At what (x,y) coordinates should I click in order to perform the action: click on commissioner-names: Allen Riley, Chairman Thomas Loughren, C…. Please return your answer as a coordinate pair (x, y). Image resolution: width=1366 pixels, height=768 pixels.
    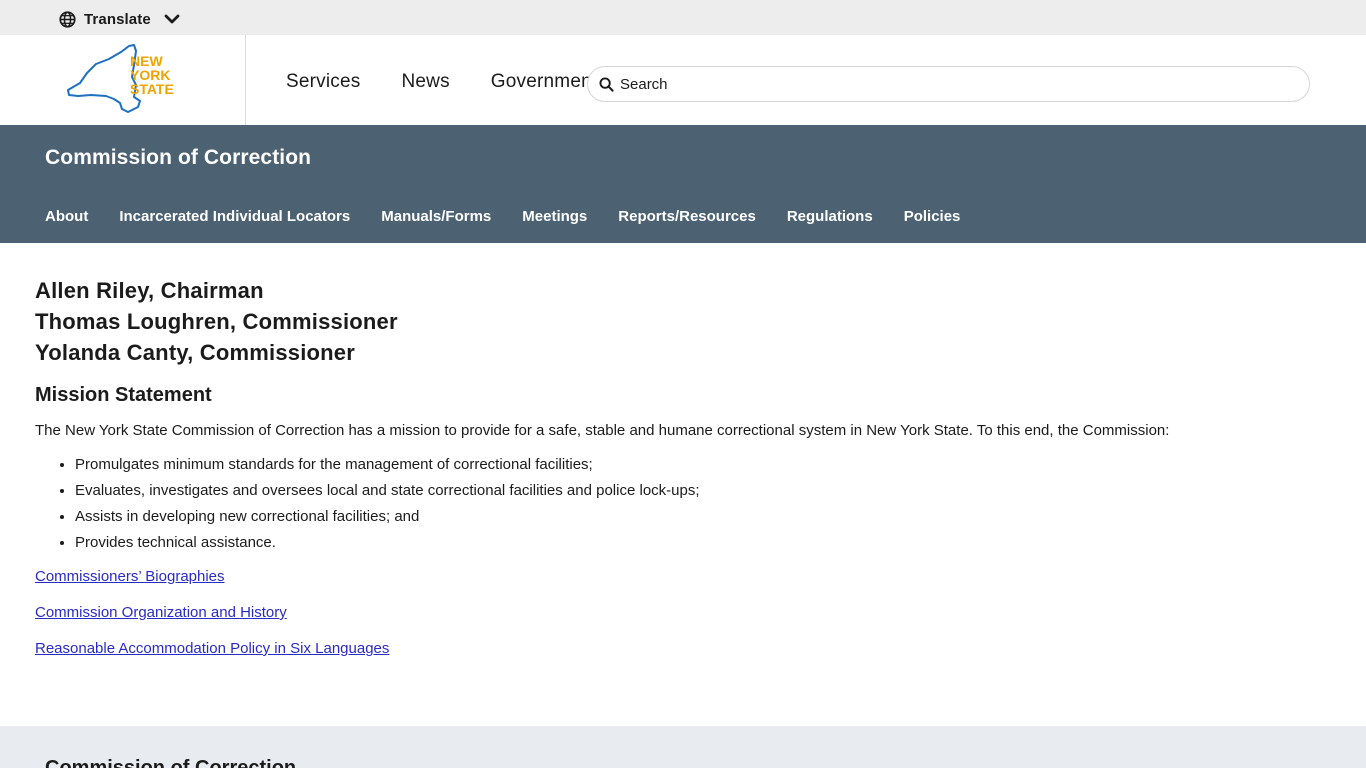
    Looking at the image, I should click on (685, 321).